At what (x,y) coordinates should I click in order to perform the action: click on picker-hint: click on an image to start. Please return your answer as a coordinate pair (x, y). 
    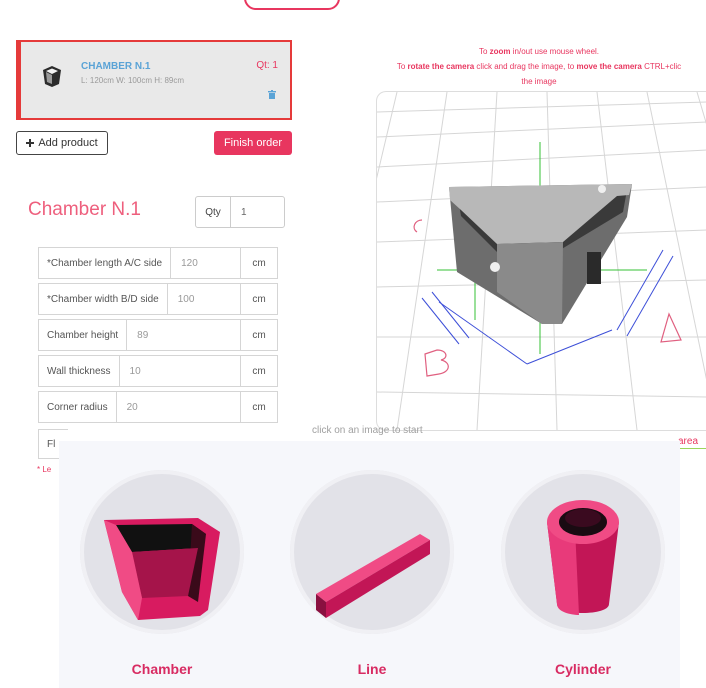
    Looking at the image, I should click on (367, 430).